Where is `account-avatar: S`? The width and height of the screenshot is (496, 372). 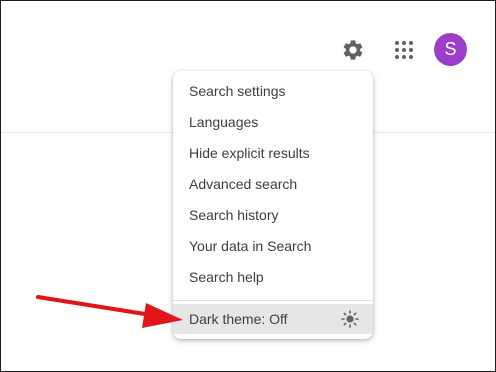
account-avatar: S is located at coordinates (450, 49).